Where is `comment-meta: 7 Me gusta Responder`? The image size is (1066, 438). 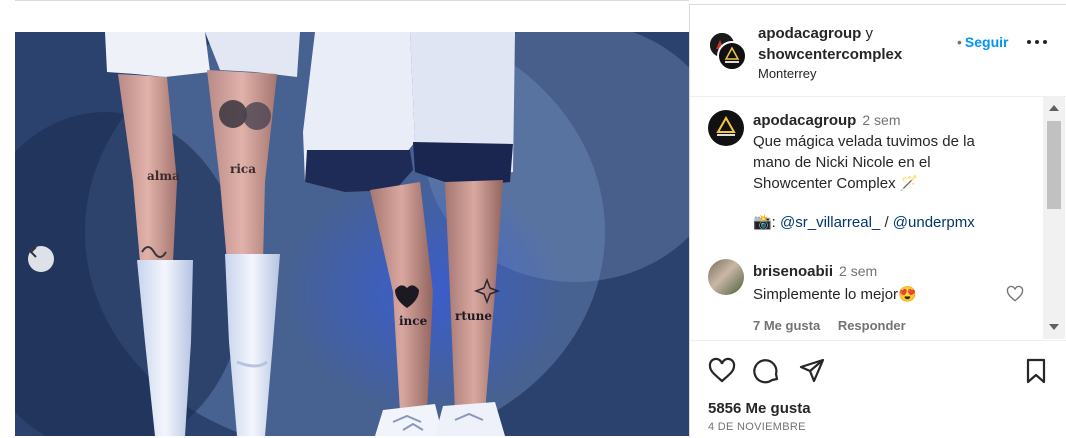
comment-meta: 7 Me gusta Responder is located at coordinates (883, 325).